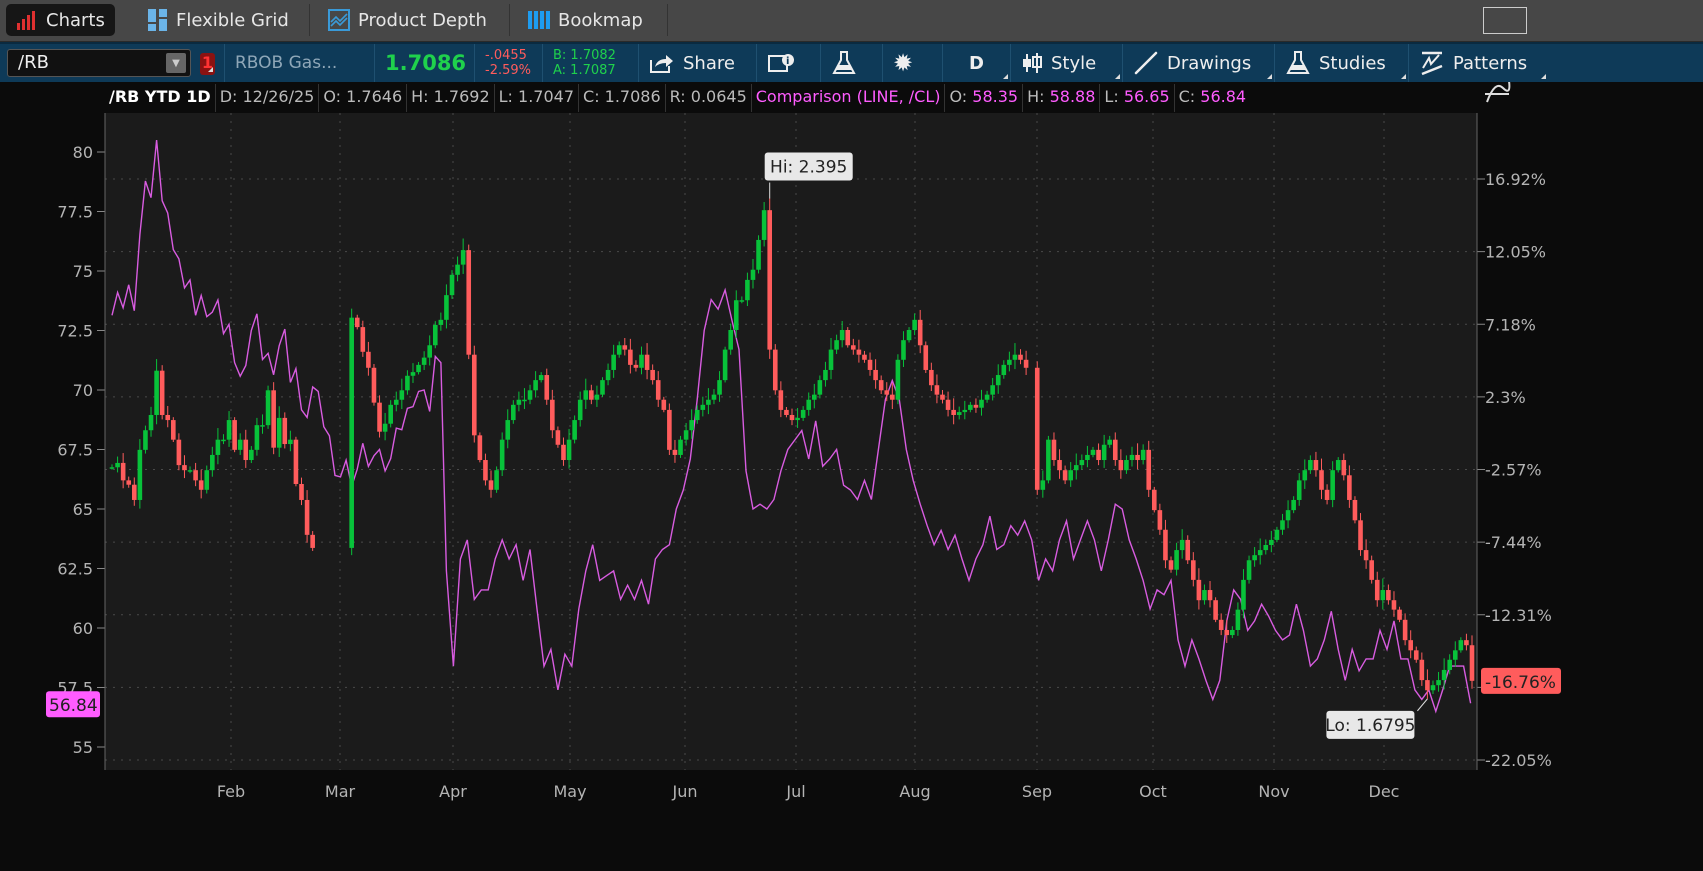  I want to click on month-label: Nov, so click(1273, 791).